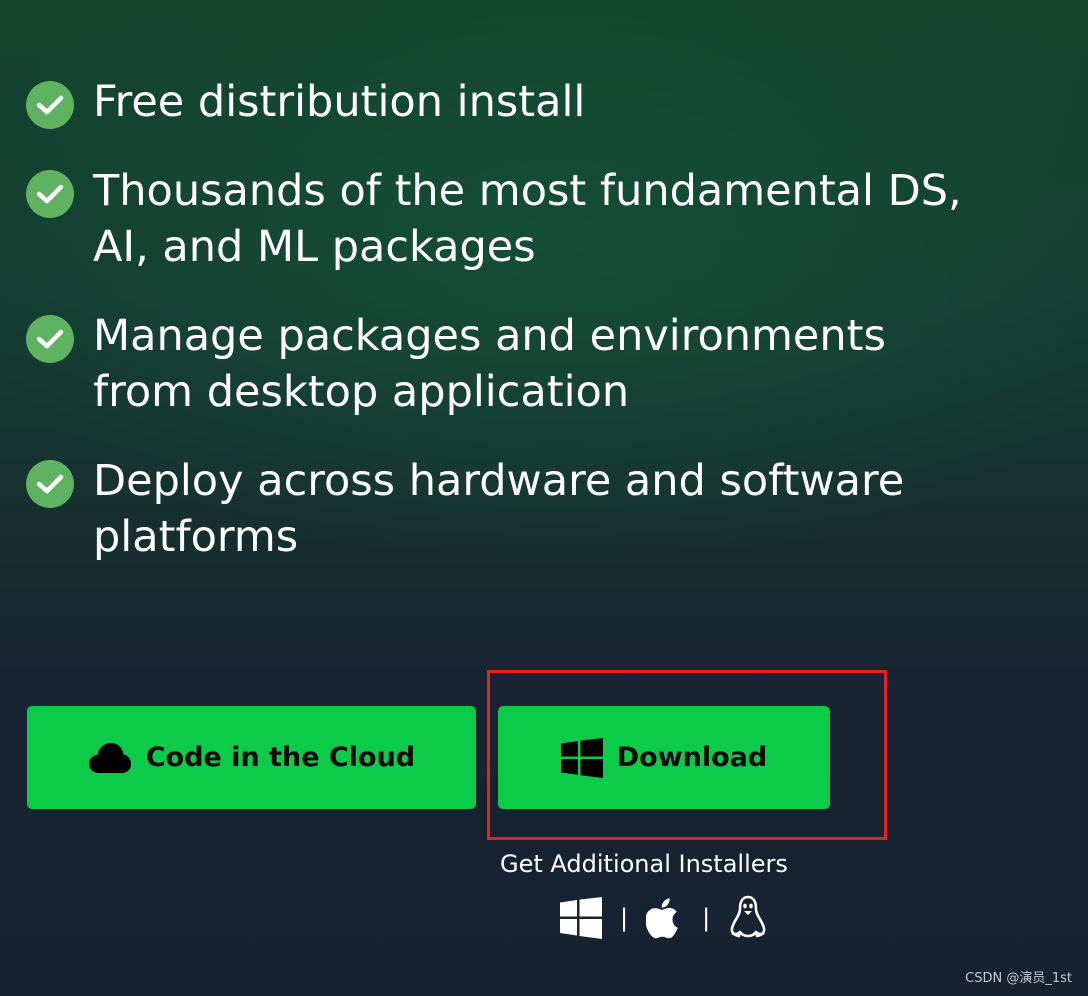  I want to click on windows-icon, so click(581, 918).